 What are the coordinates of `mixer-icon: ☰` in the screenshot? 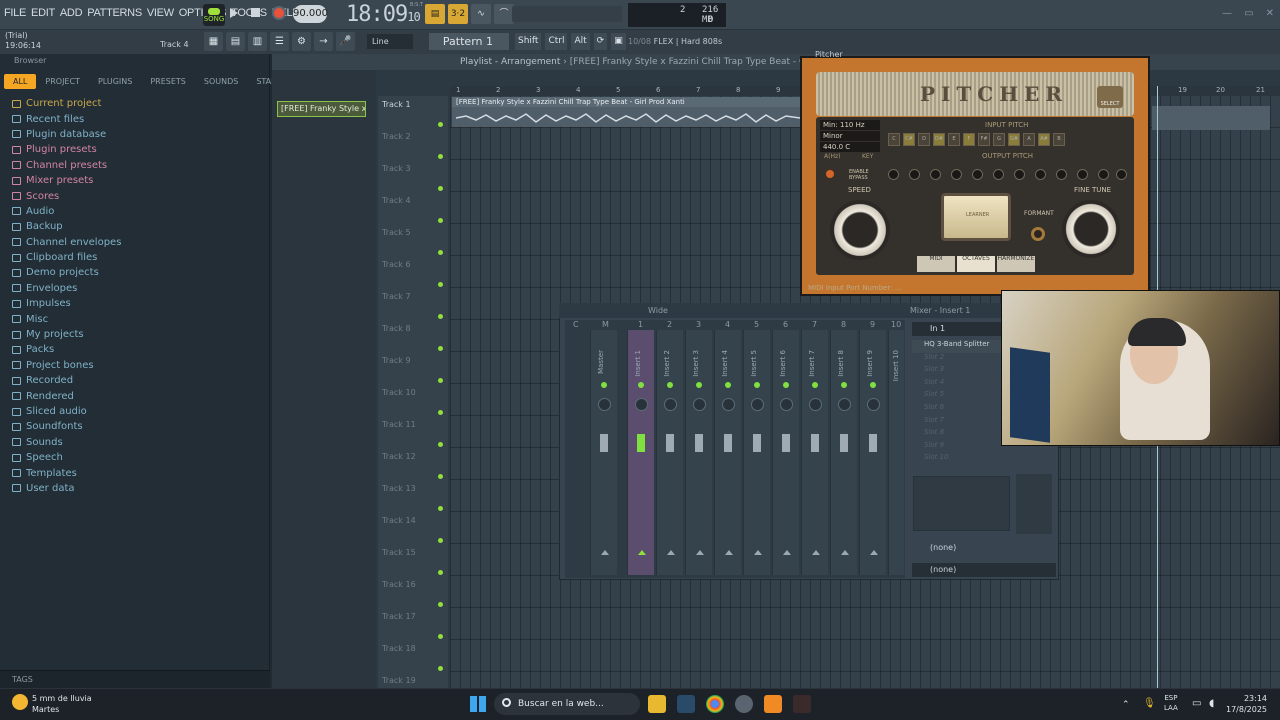 It's located at (279, 41).